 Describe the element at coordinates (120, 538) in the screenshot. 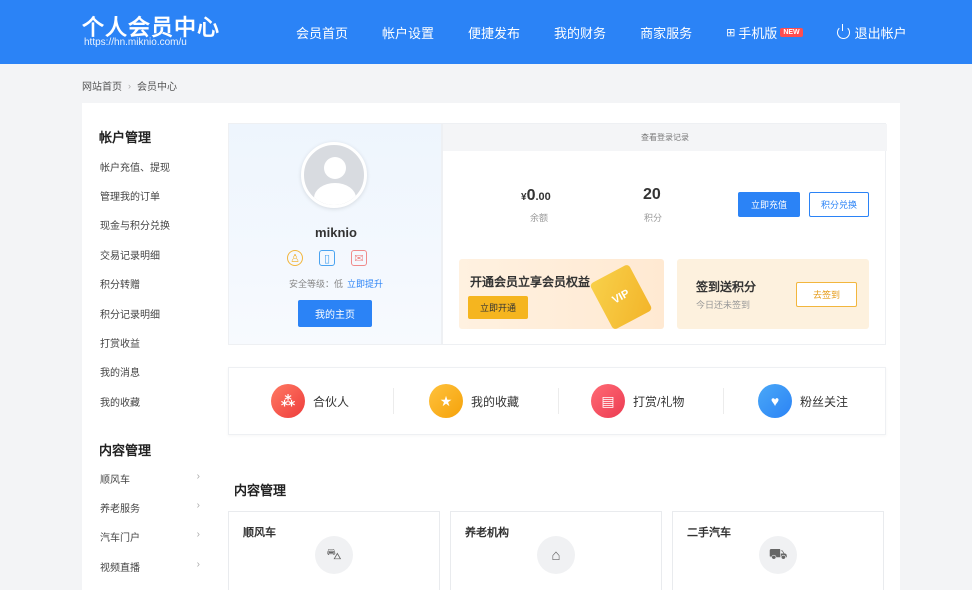

I see `sidebar-item-label: 汽车门户` at that location.